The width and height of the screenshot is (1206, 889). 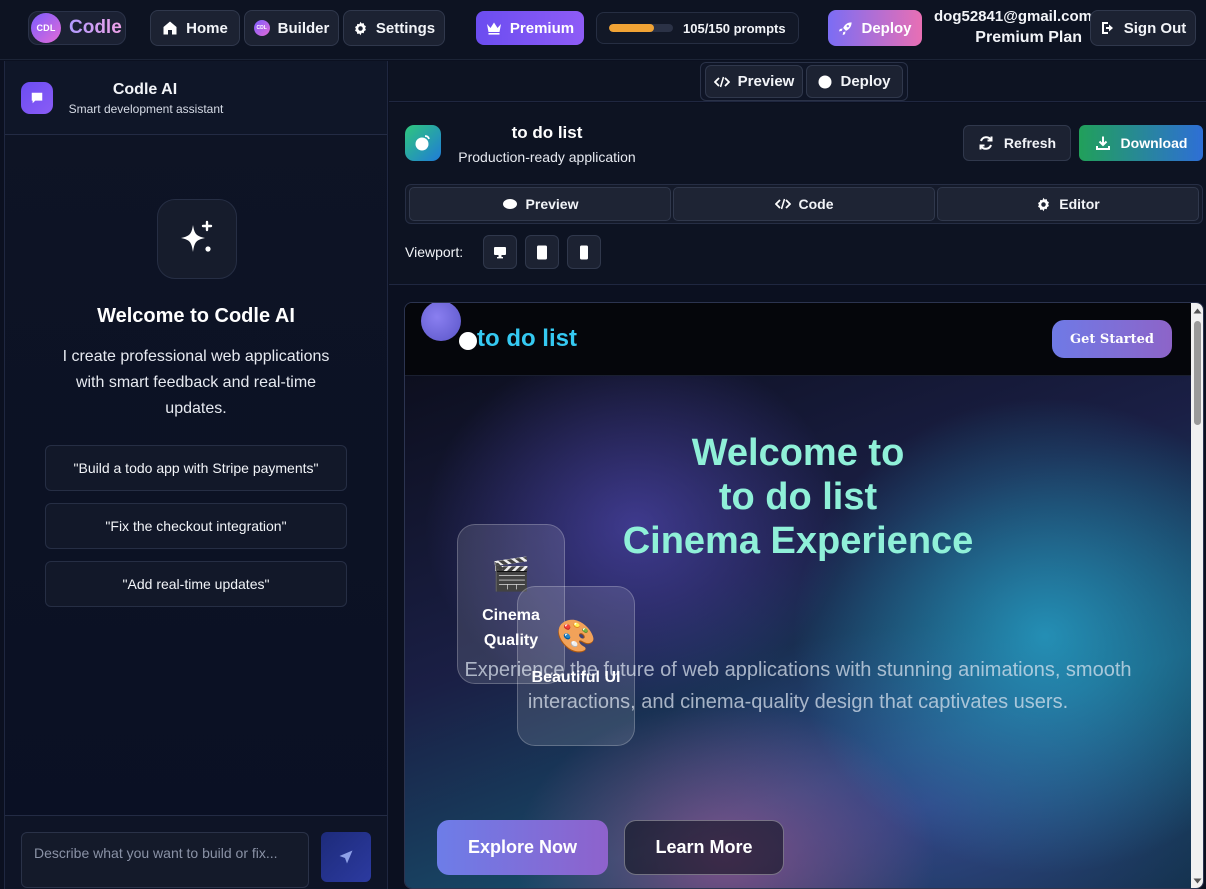 I want to click on viewport-tablet-button, so click(x=542, y=252).